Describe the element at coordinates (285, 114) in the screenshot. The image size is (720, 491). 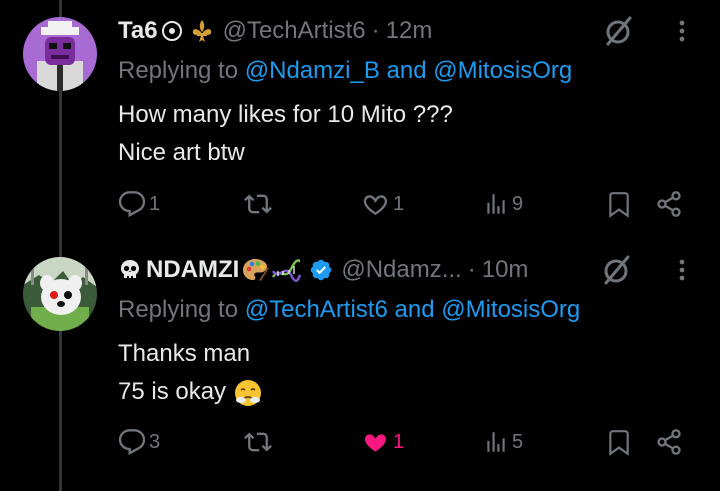
I see `post-text-line: How many likes for 10 Mito ???` at that location.